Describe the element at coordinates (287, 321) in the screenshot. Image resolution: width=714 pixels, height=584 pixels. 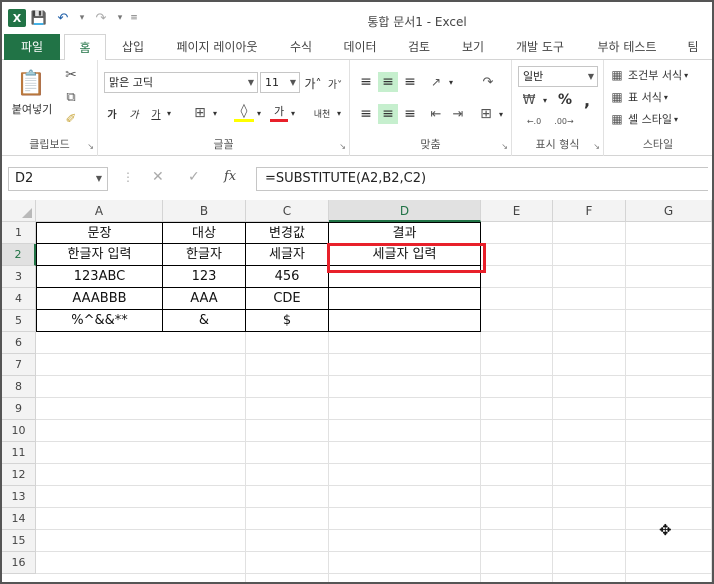
I see `cell-c5: $` at that location.